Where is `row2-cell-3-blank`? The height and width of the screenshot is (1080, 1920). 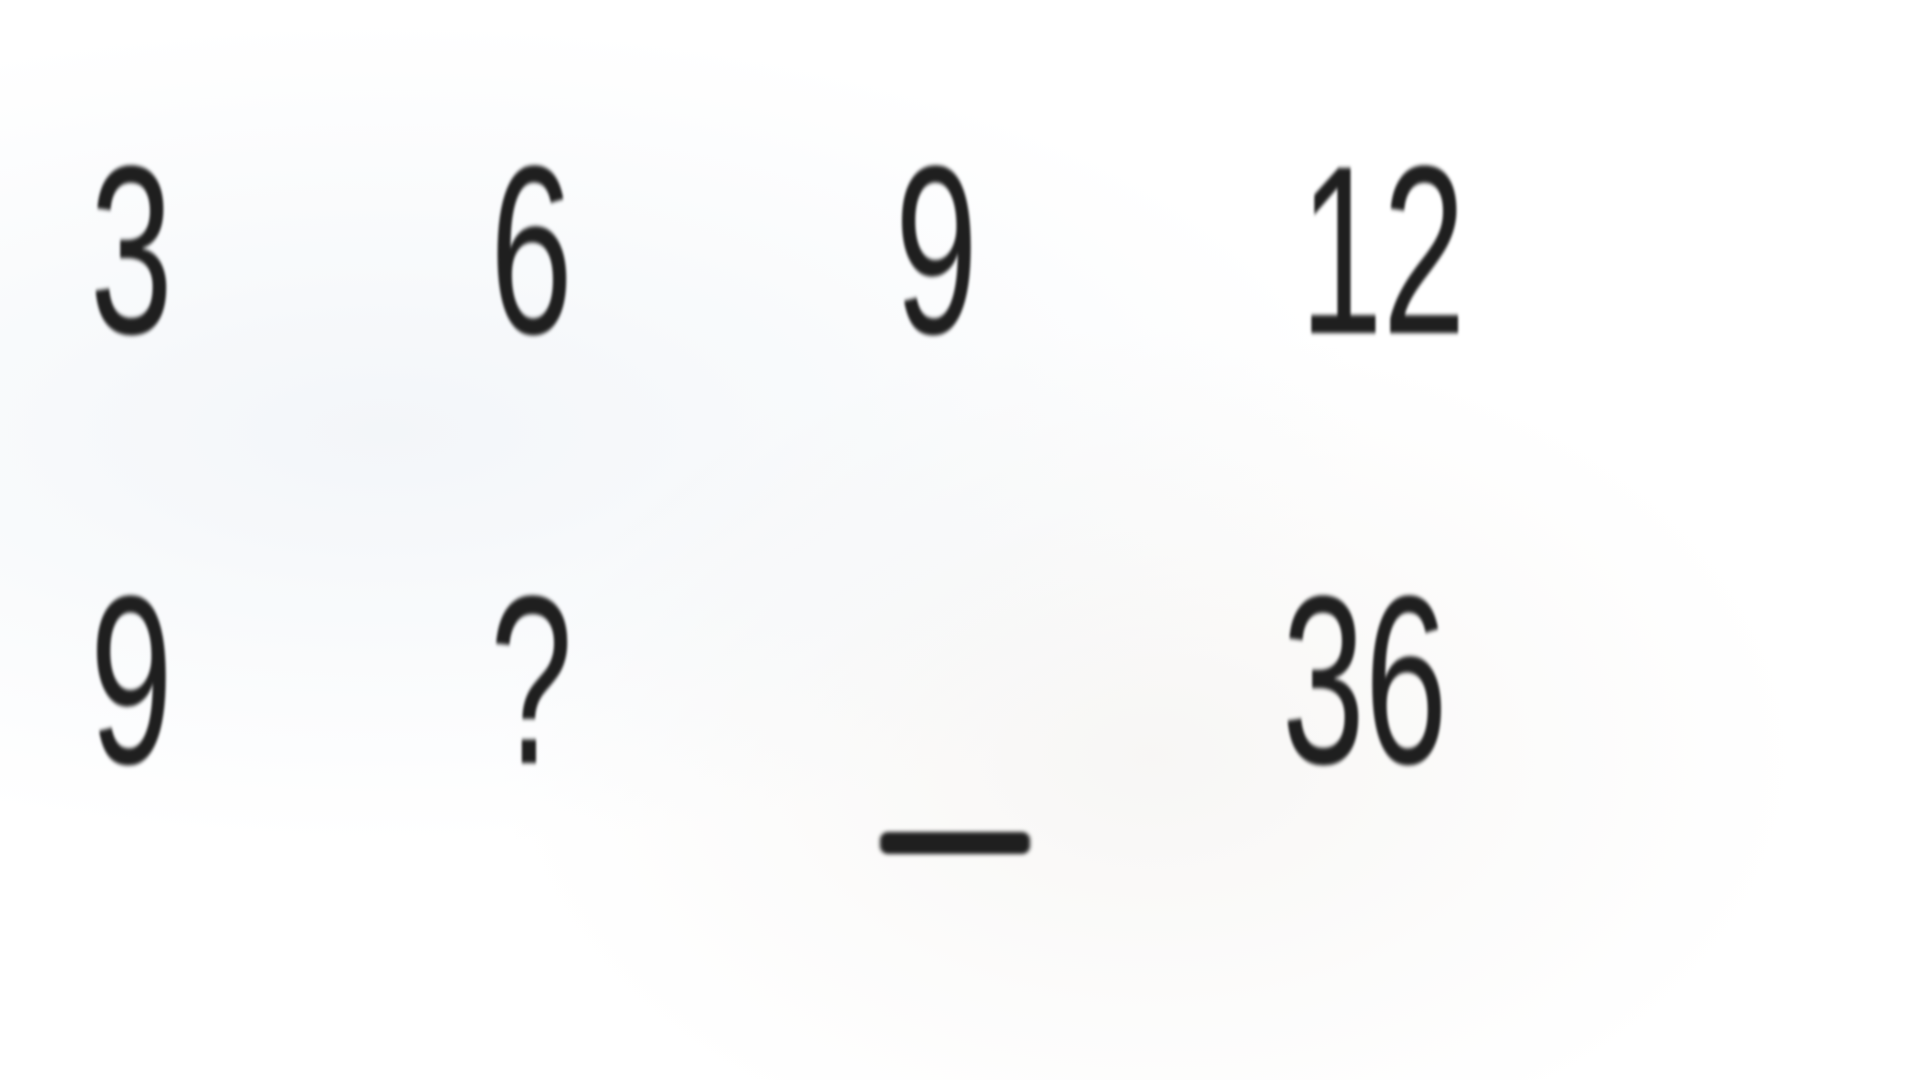
row2-cell-3-blank is located at coordinates (955, 843).